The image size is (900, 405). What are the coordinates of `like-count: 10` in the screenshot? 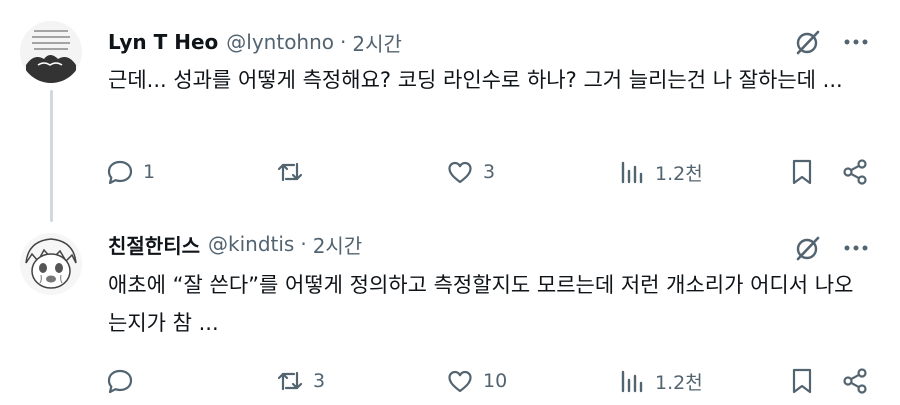 It's located at (495, 381).